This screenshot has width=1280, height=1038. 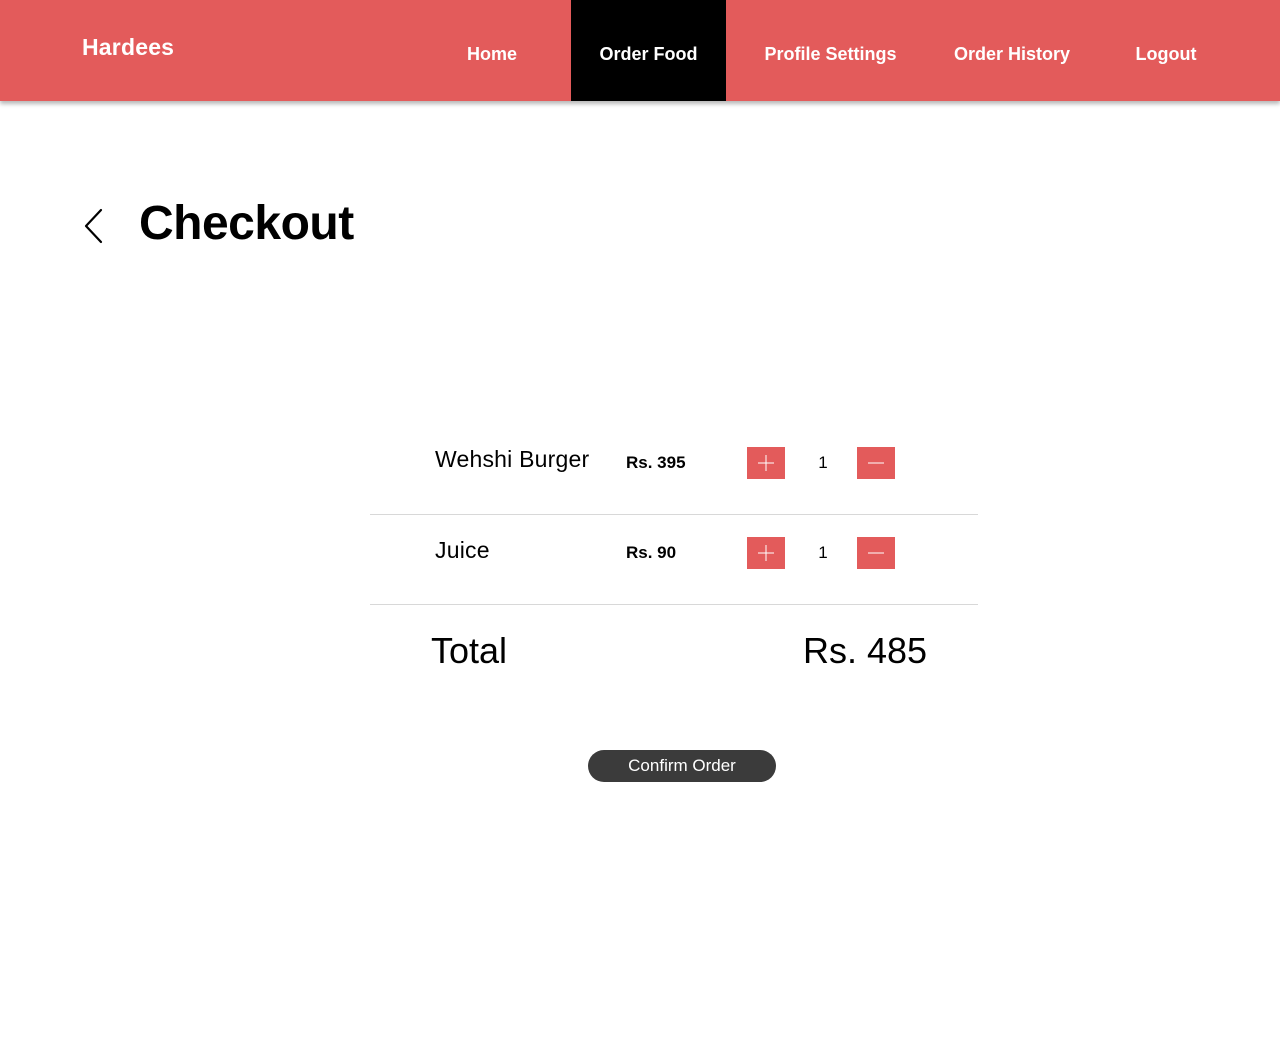 What do you see at coordinates (656, 462) in the screenshot?
I see `item-price: Rs. 395` at bounding box center [656, 462].